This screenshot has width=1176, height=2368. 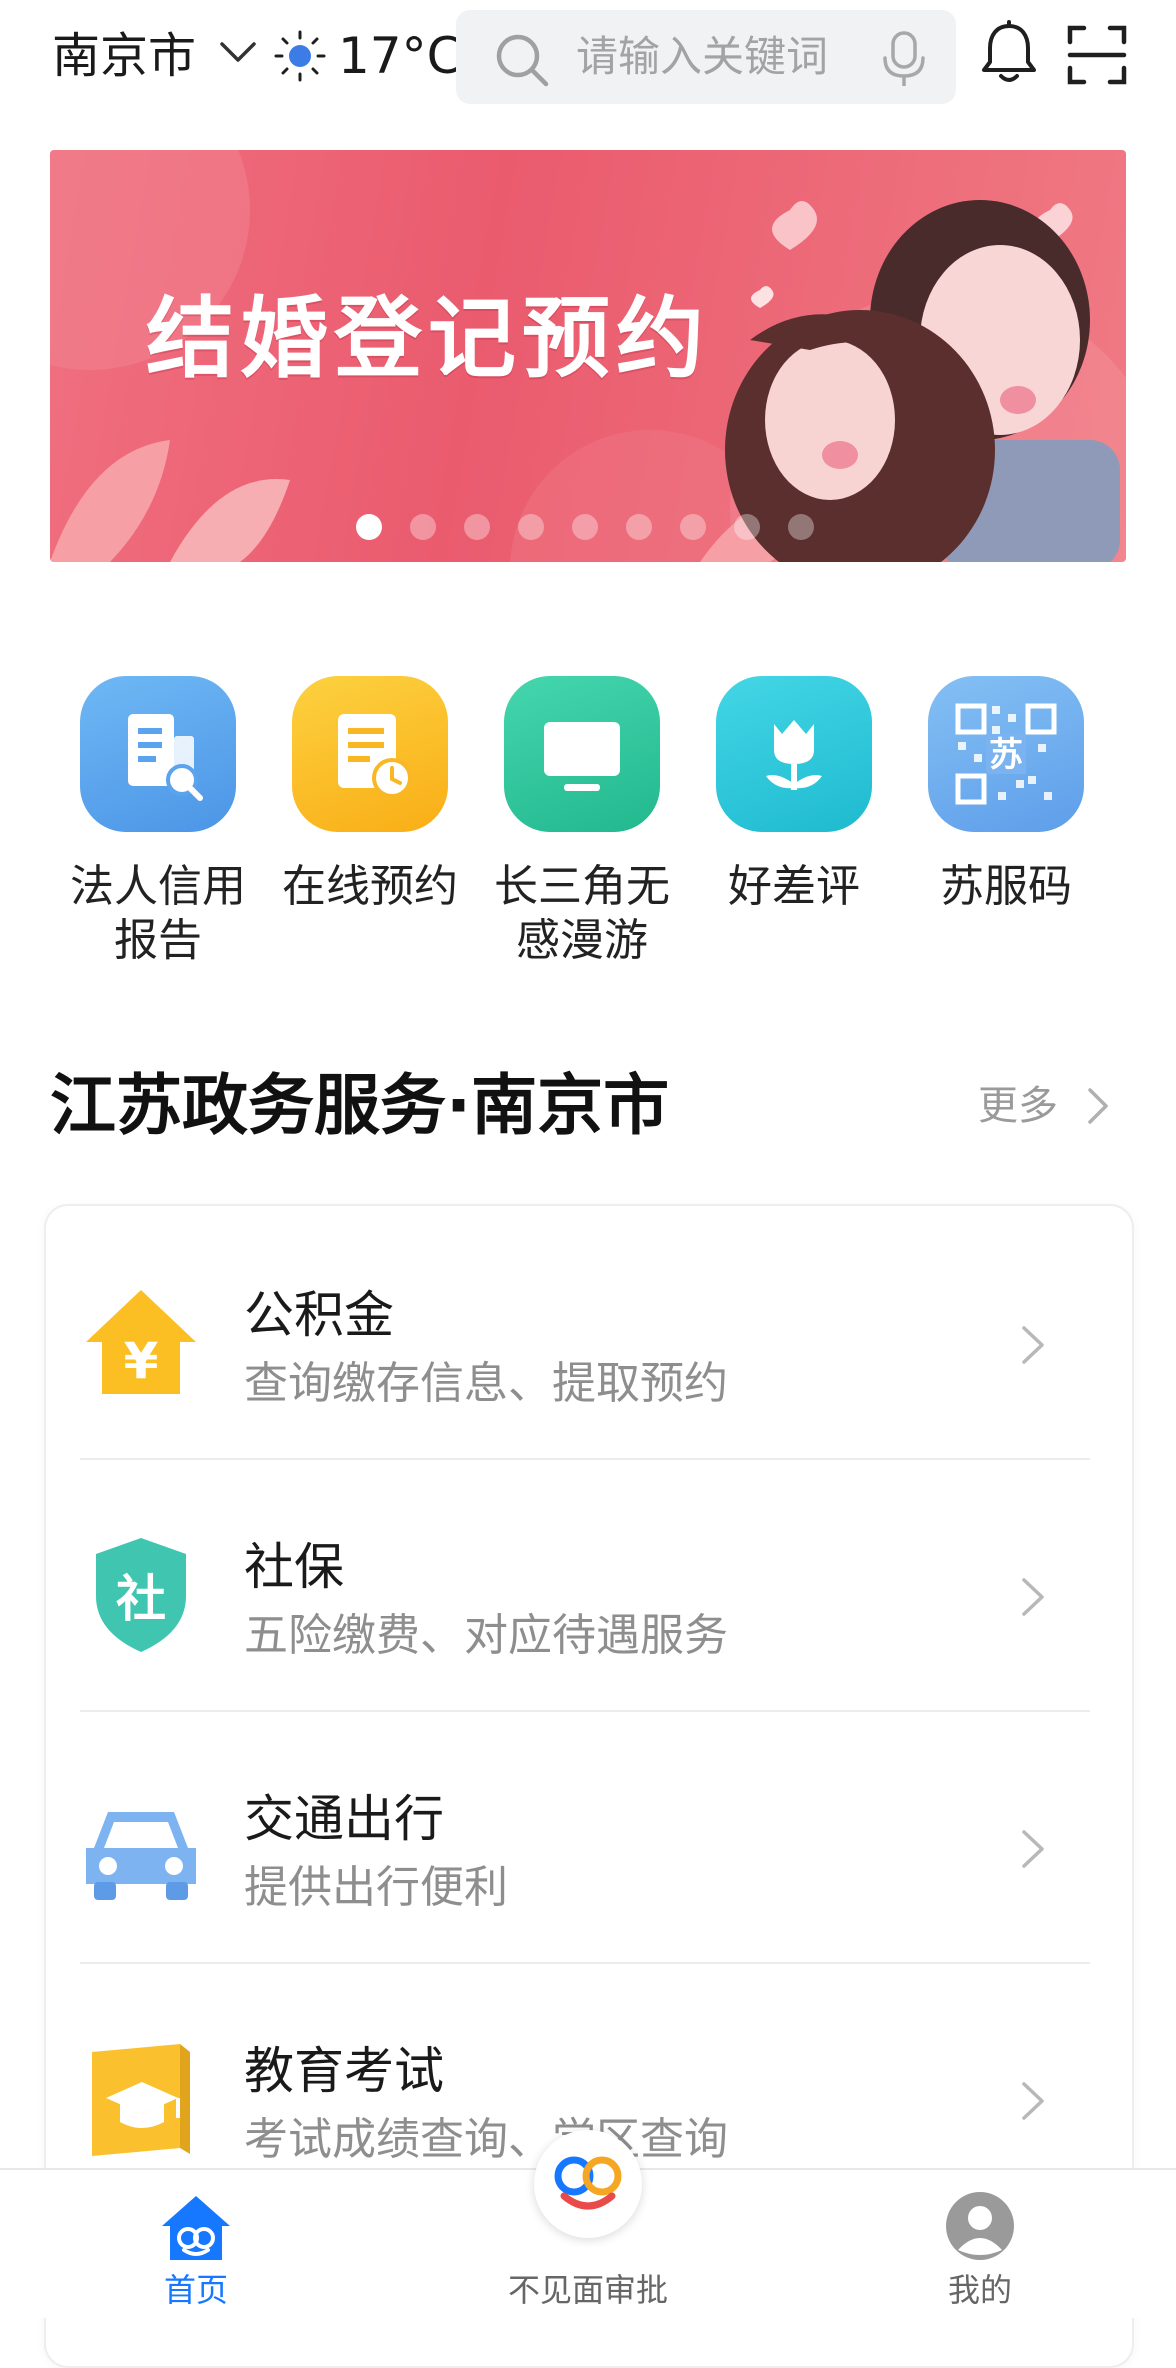 I want to click on service-row-housing-fund: ¥ 公积金 查询缴存信息、提取预约, so click(x=585, y=1333).